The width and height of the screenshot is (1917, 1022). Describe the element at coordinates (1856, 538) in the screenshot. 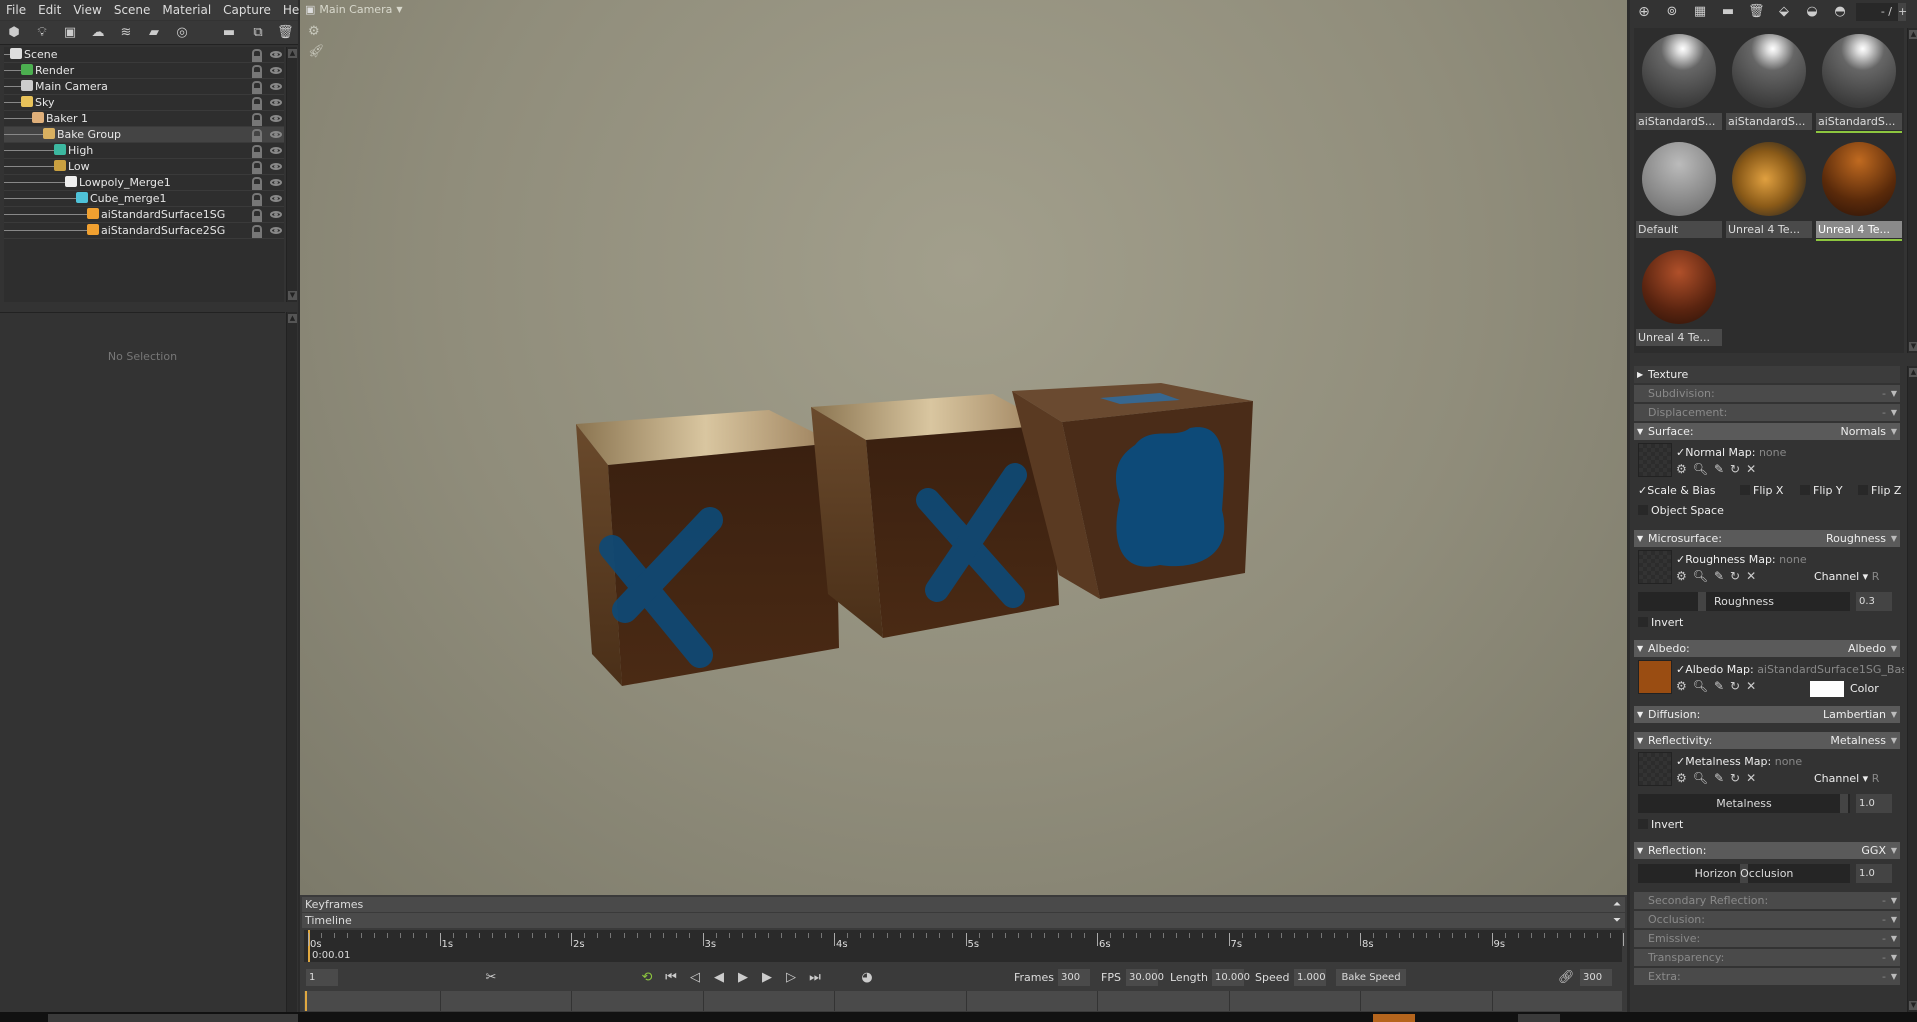

I see `microsurface-mode: Roughness` at that location.